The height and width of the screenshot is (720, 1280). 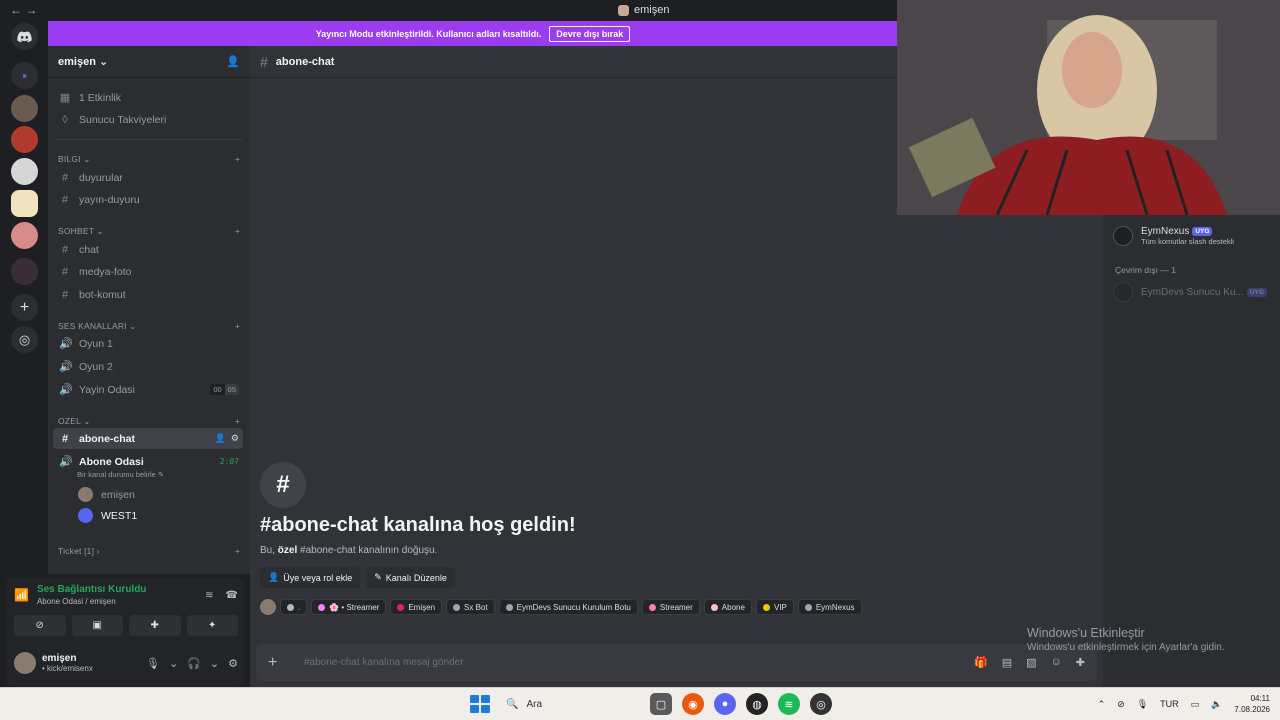 I want to click on category-bilgi: BILGI ⌄ +, so click(x=149, y=159).